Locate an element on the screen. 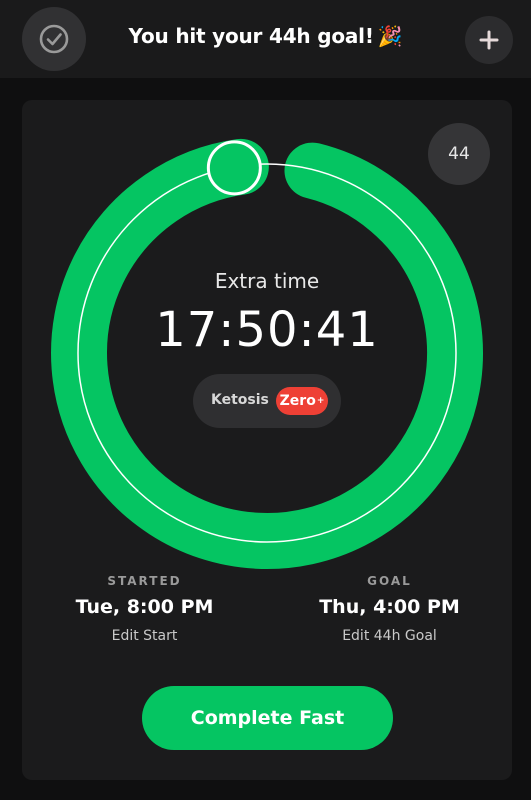 This screenshot has width=531, height=800. badge-text: Zero is located at coordinates (297, 401).